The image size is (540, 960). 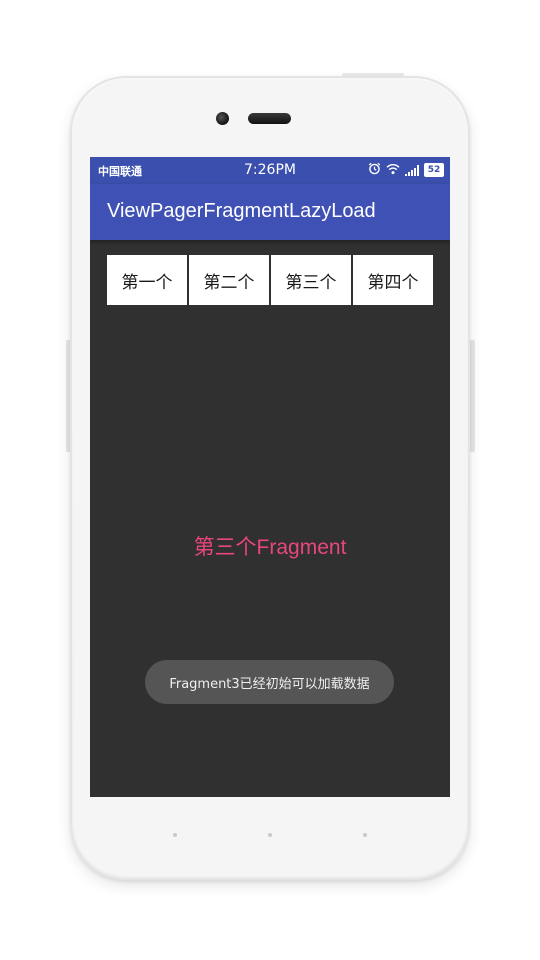 I want to click on status-bar: 中国联通 7:26PM 52, so click(x=270, y=170).